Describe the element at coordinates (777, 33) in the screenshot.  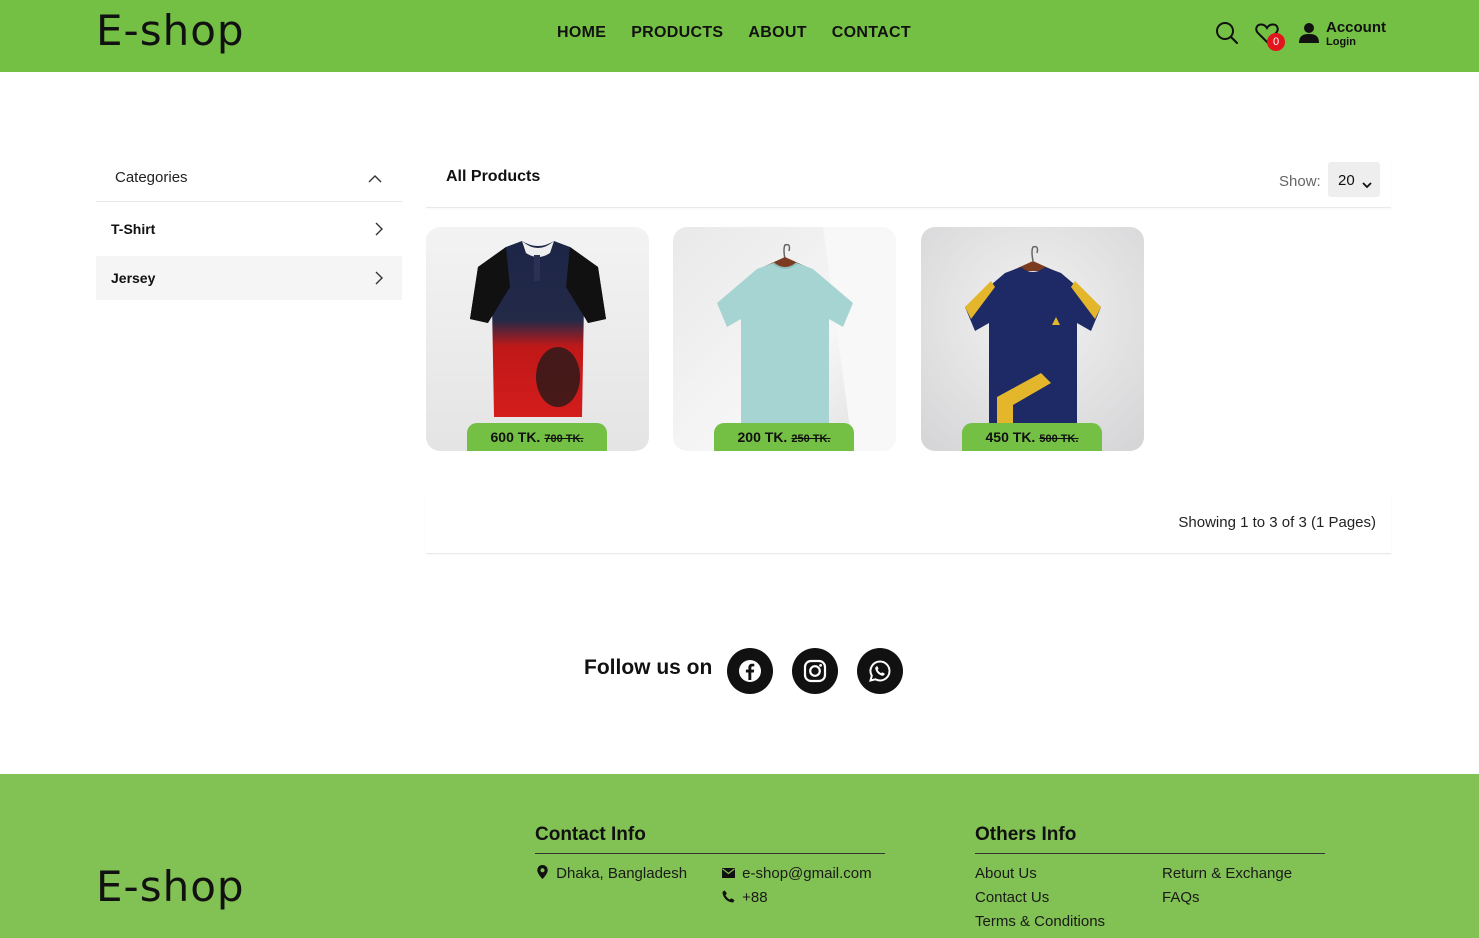
I see `nav-about: ABOUT` at that location.